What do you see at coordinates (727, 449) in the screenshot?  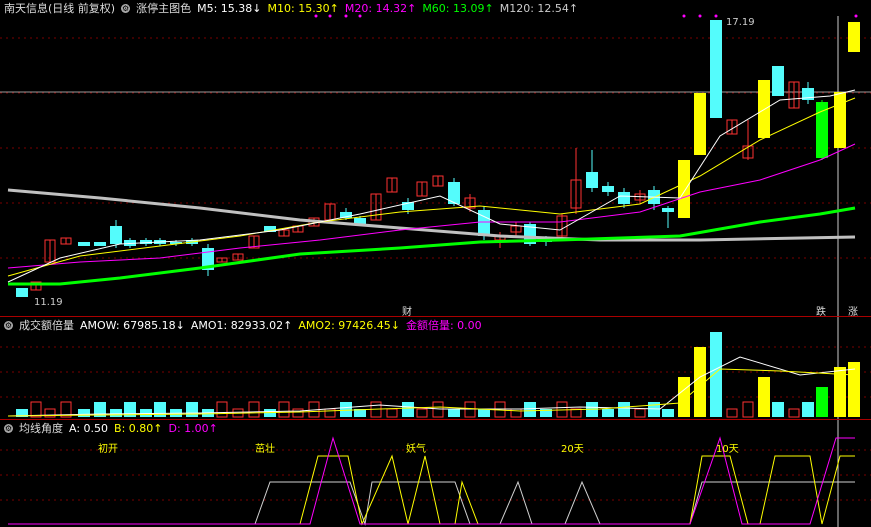 I see `angle-label-4: 10天` at bounding box center [727, 449].